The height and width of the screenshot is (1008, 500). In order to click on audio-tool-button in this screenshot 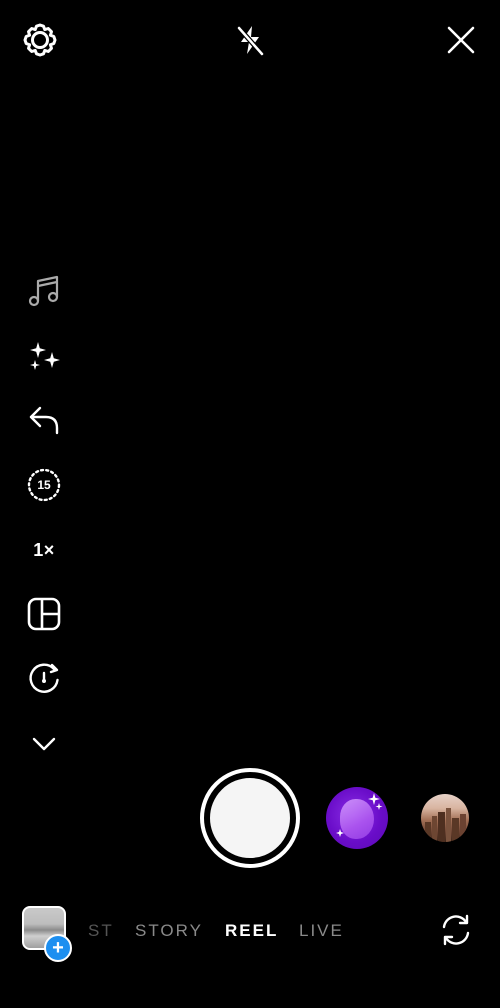, I will do `click(44, 291)`.